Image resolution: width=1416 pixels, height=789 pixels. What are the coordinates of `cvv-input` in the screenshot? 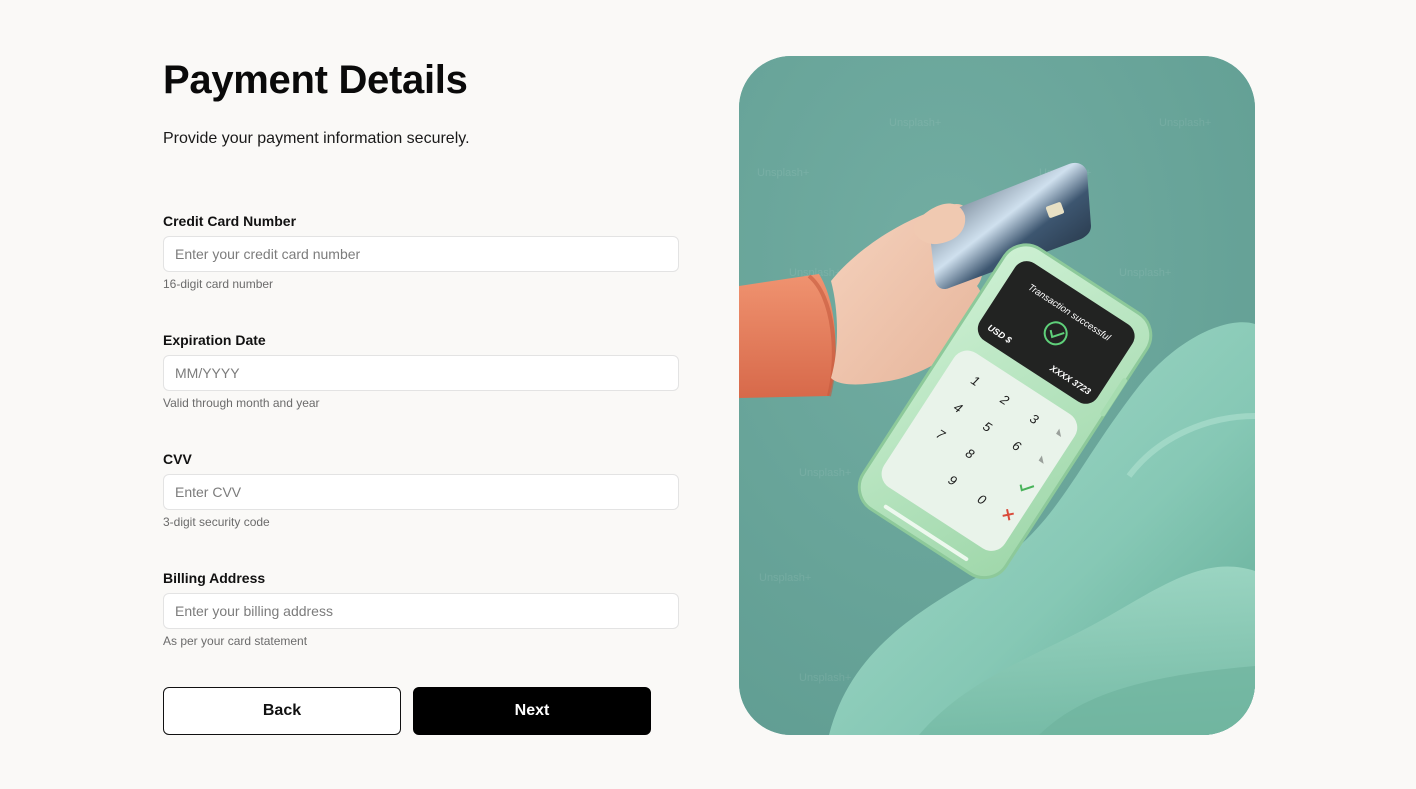 It's located at (421, 492).